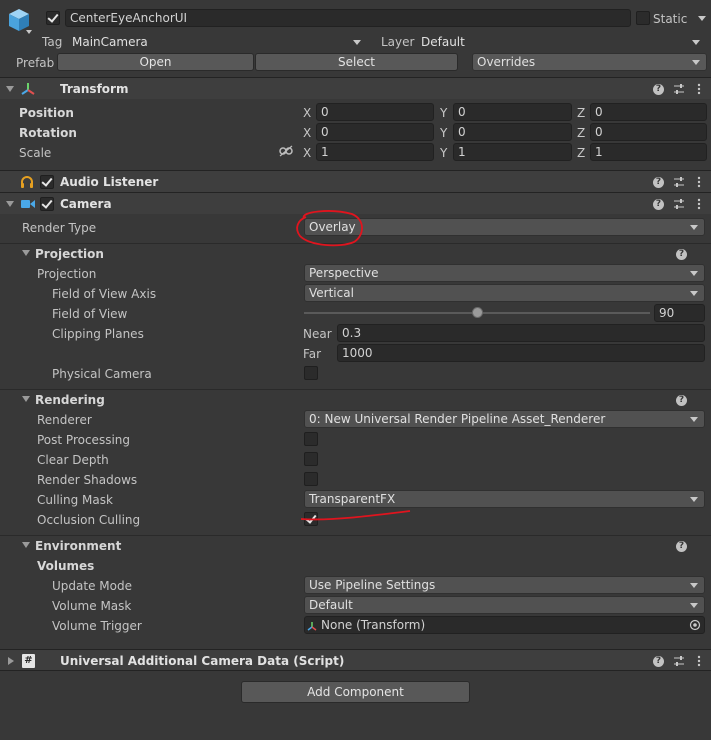 The image size is (711, 740). I want to click on annotation-circle, so click(329, 228).